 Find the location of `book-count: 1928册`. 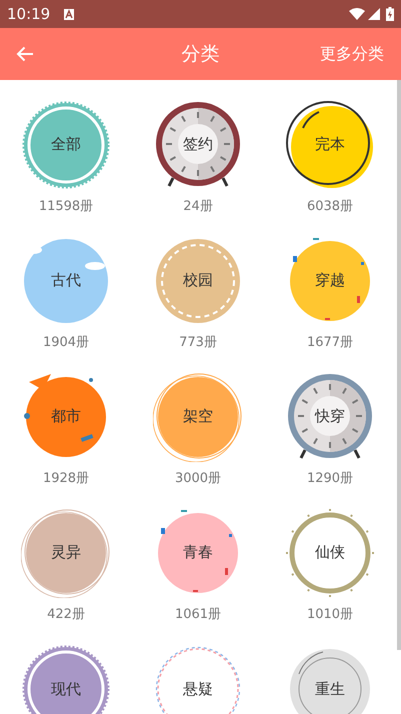

book-count: 1928册 is located at coordinates (66, 479).